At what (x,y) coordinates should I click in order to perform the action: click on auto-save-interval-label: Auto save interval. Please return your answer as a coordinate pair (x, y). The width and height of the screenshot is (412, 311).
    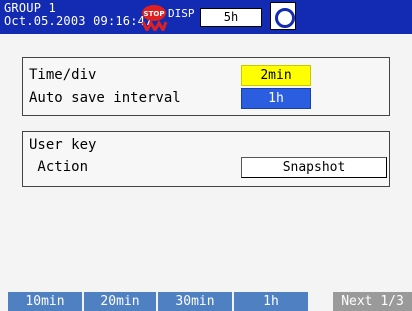
    Looking at the image, I should click on (105, 98).